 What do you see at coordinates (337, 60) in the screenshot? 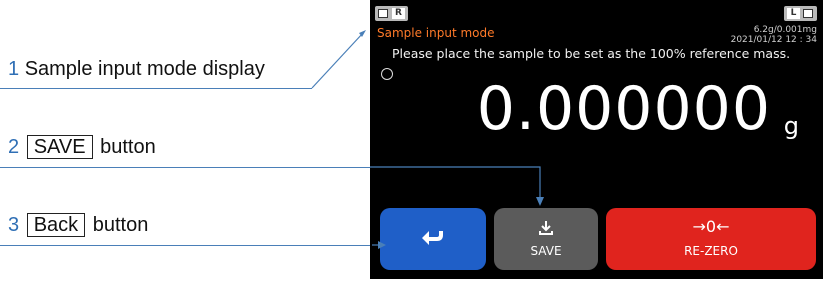
I see `leader-line-mode` at bounding box center [337, 60].